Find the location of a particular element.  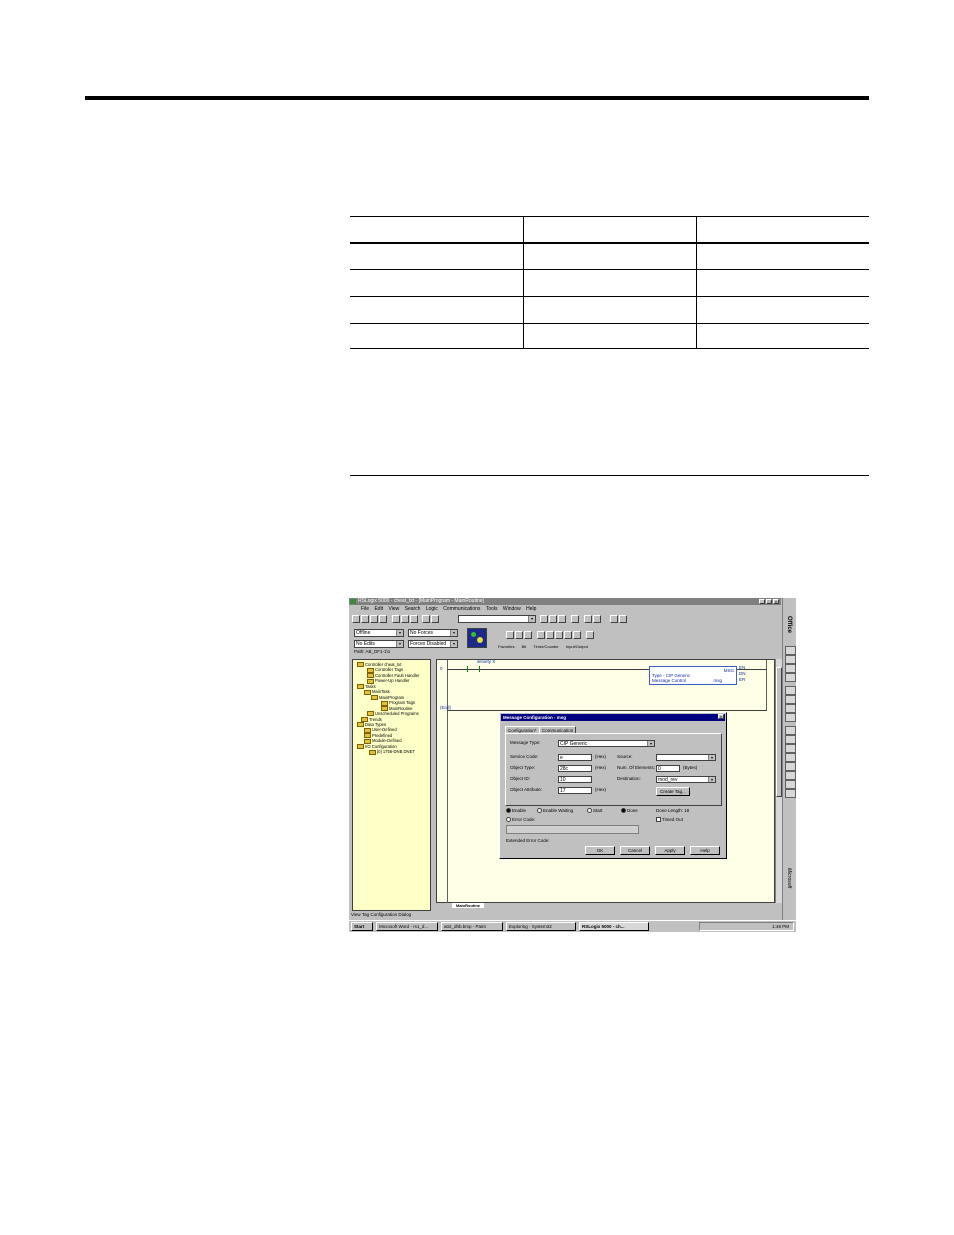

zoom-out-icon is located at coordinates (623, 619).